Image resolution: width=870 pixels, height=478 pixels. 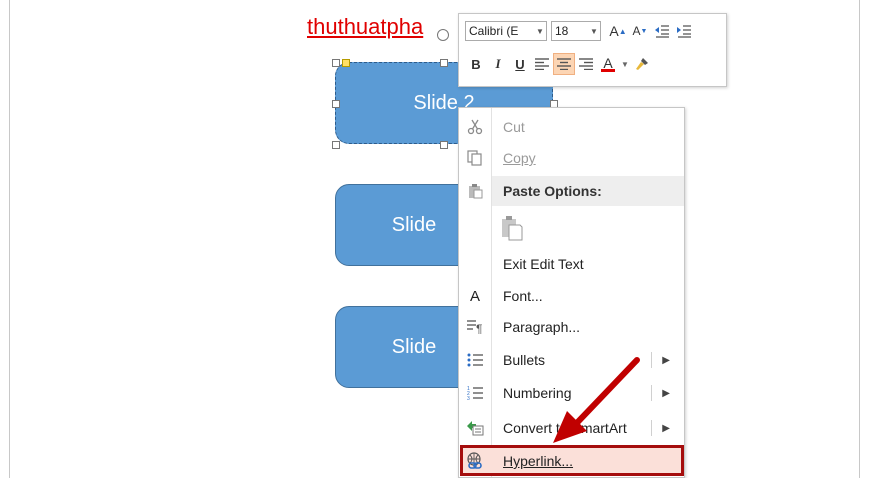 What do you see at coordinates (475, 461) in the screenshot?
I see `hyperlink-icon` at bounding box center [475, 461].